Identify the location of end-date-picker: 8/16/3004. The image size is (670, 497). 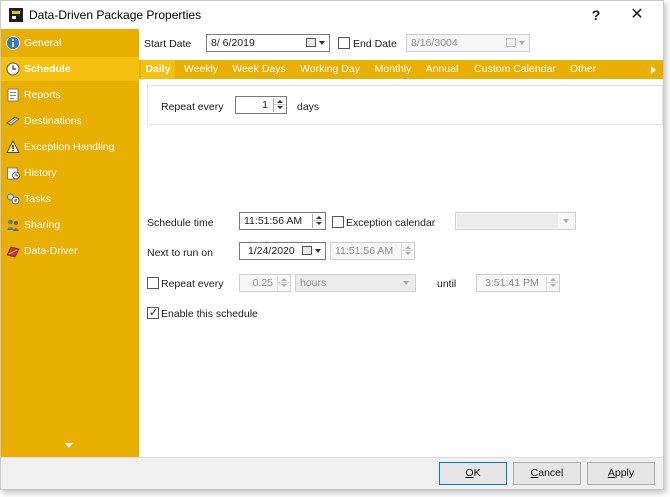
(468, 43).